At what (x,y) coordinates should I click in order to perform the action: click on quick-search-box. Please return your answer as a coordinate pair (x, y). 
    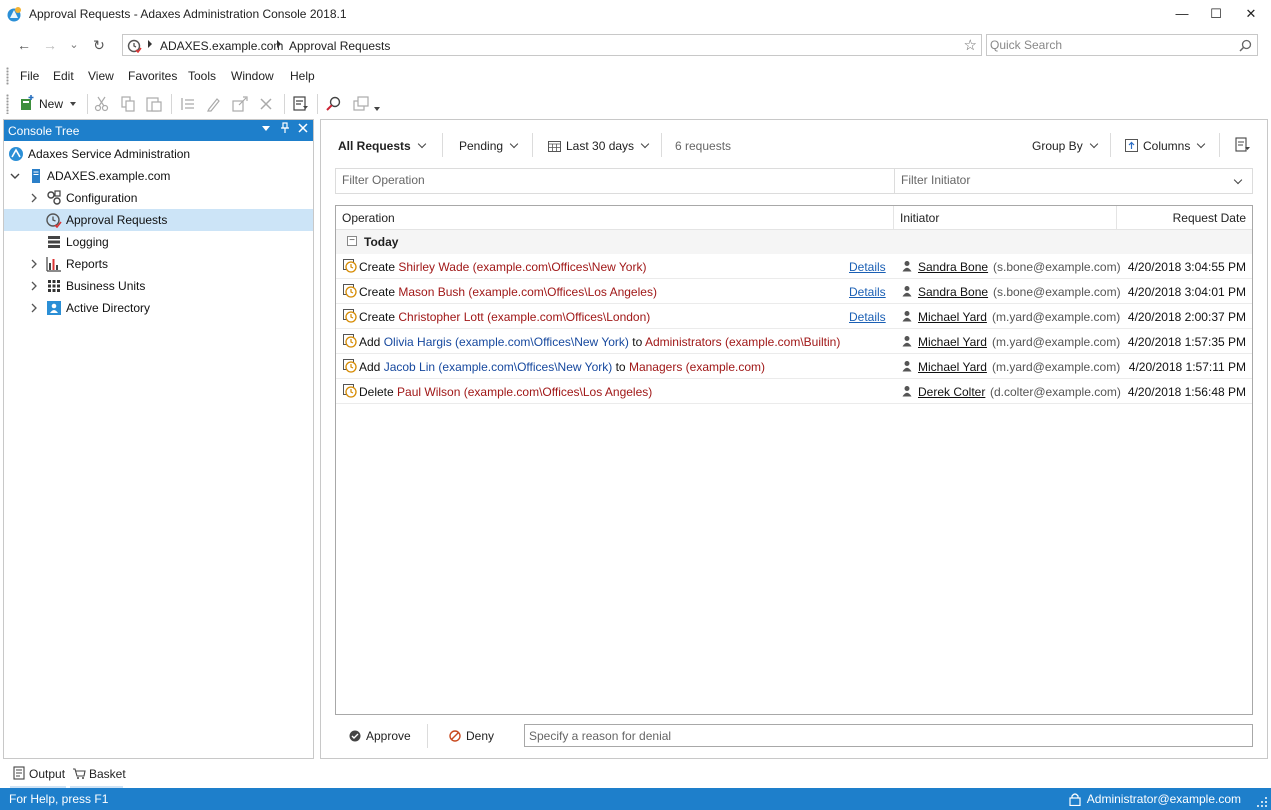
    Looking at the image, I should click on (1122, 45).